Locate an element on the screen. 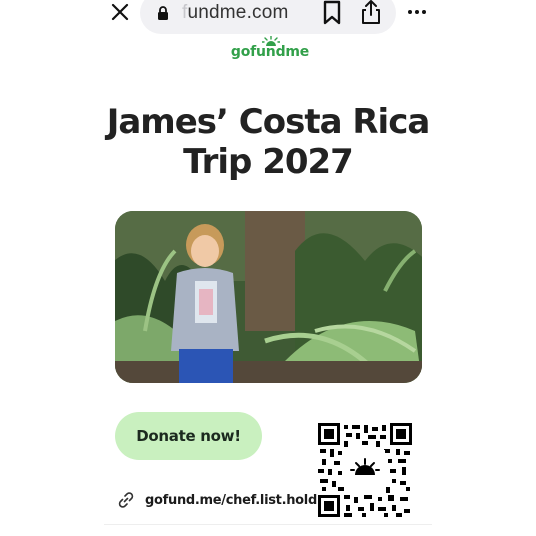 The height and width of the screenshot is (536, 536). gofundme-logo: gofundme is located at coordinates (270, 51).